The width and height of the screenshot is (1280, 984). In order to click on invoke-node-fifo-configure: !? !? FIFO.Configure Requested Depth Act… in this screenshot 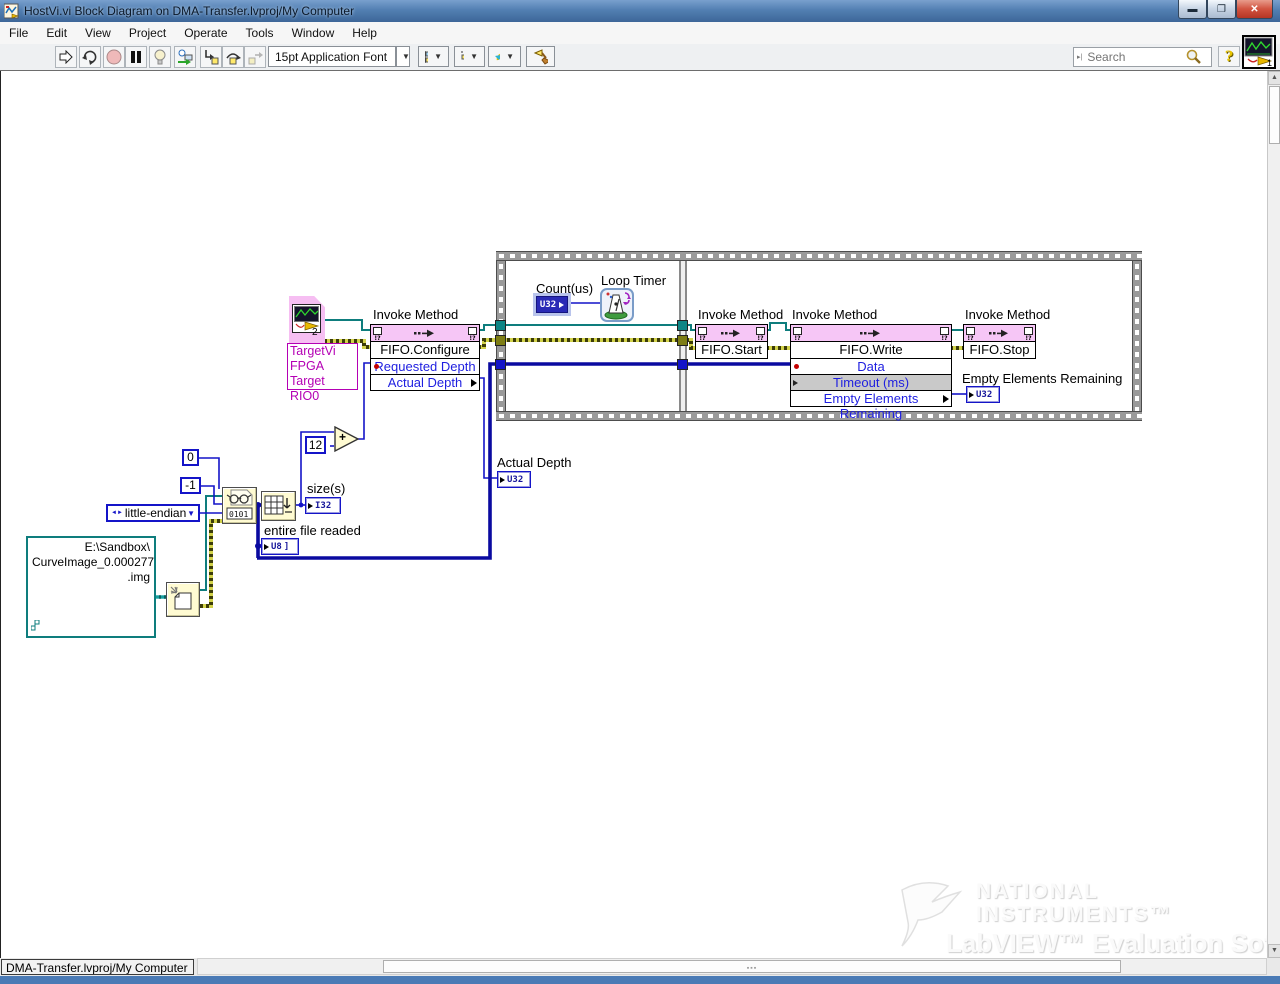, I will do `click(425, 357)`.